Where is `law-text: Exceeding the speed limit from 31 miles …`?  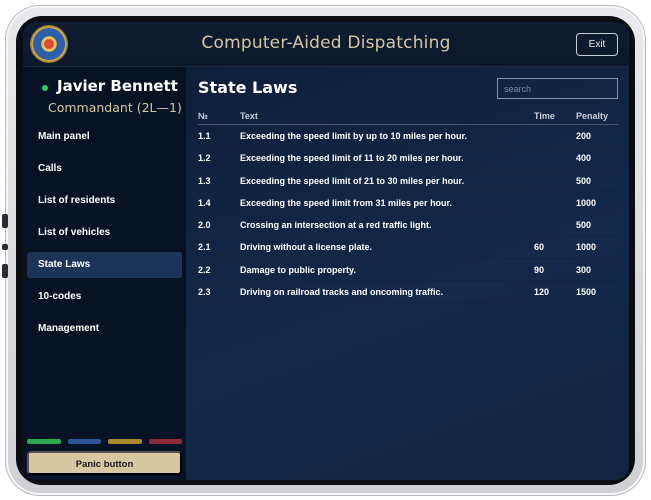 law-text: Exceeding the speed limit from 31 miles … is located at coordinates (346, 202).